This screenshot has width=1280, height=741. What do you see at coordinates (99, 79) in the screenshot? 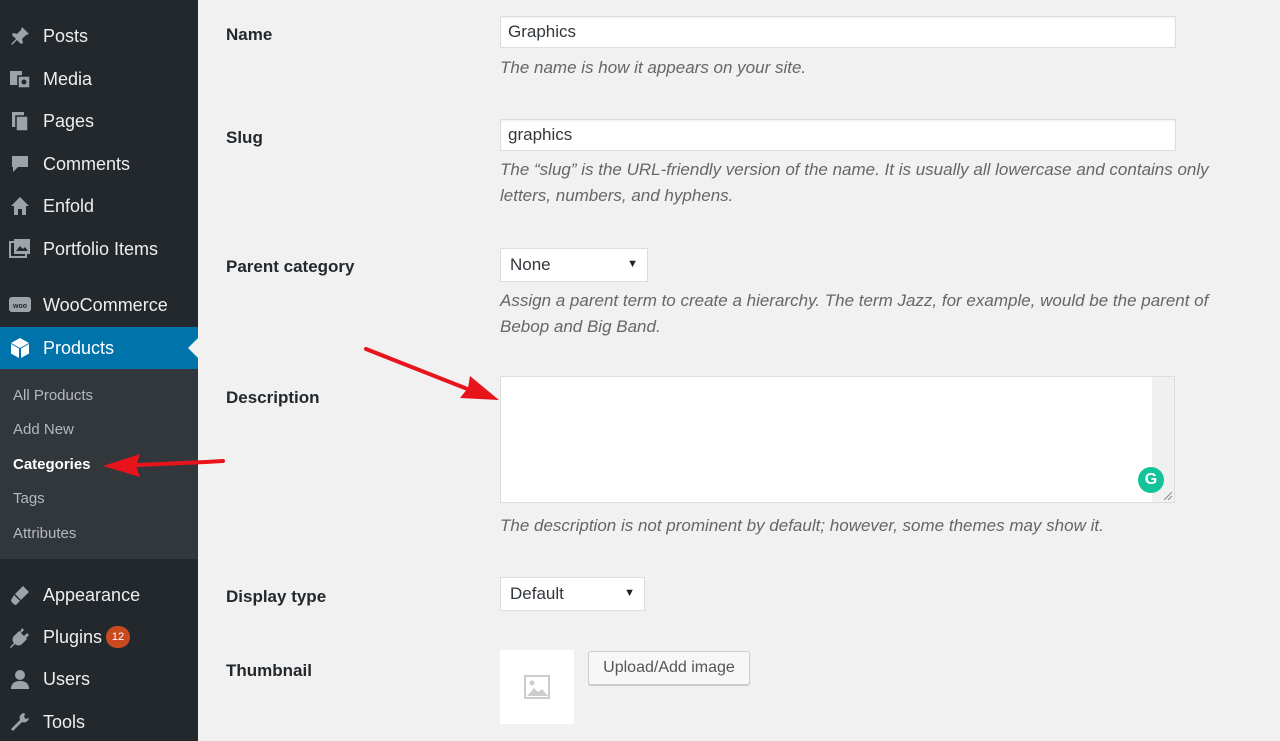
I see `menu-item-media: Media` at bounding box center [99, 79].